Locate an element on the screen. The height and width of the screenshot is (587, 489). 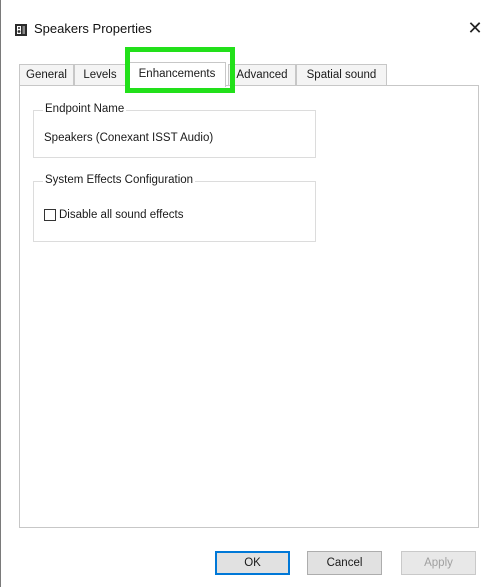
disable-effects-checkbox is located at coordinates (50, 215).